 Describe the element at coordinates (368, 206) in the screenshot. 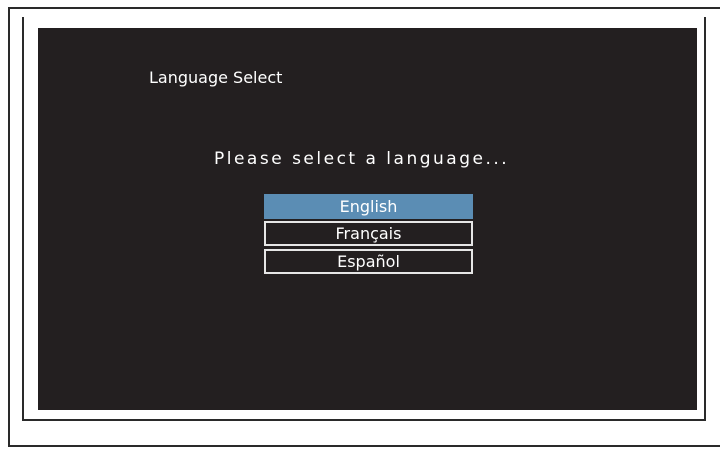

I see `language-option-english: English` at that location.